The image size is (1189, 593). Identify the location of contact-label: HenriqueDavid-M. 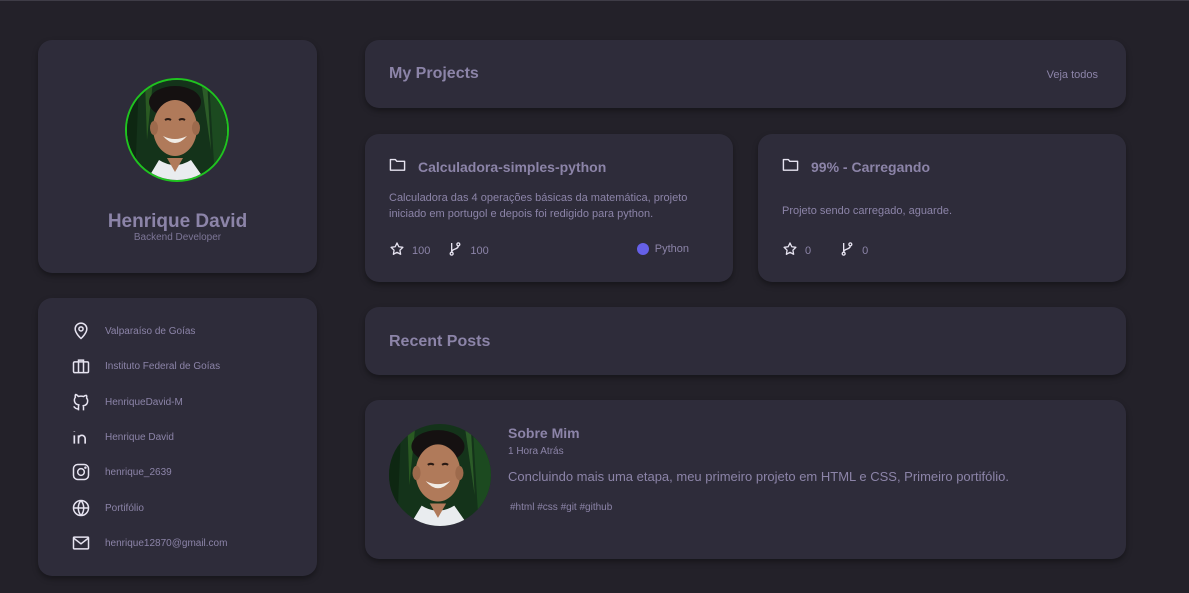
(144, 402).